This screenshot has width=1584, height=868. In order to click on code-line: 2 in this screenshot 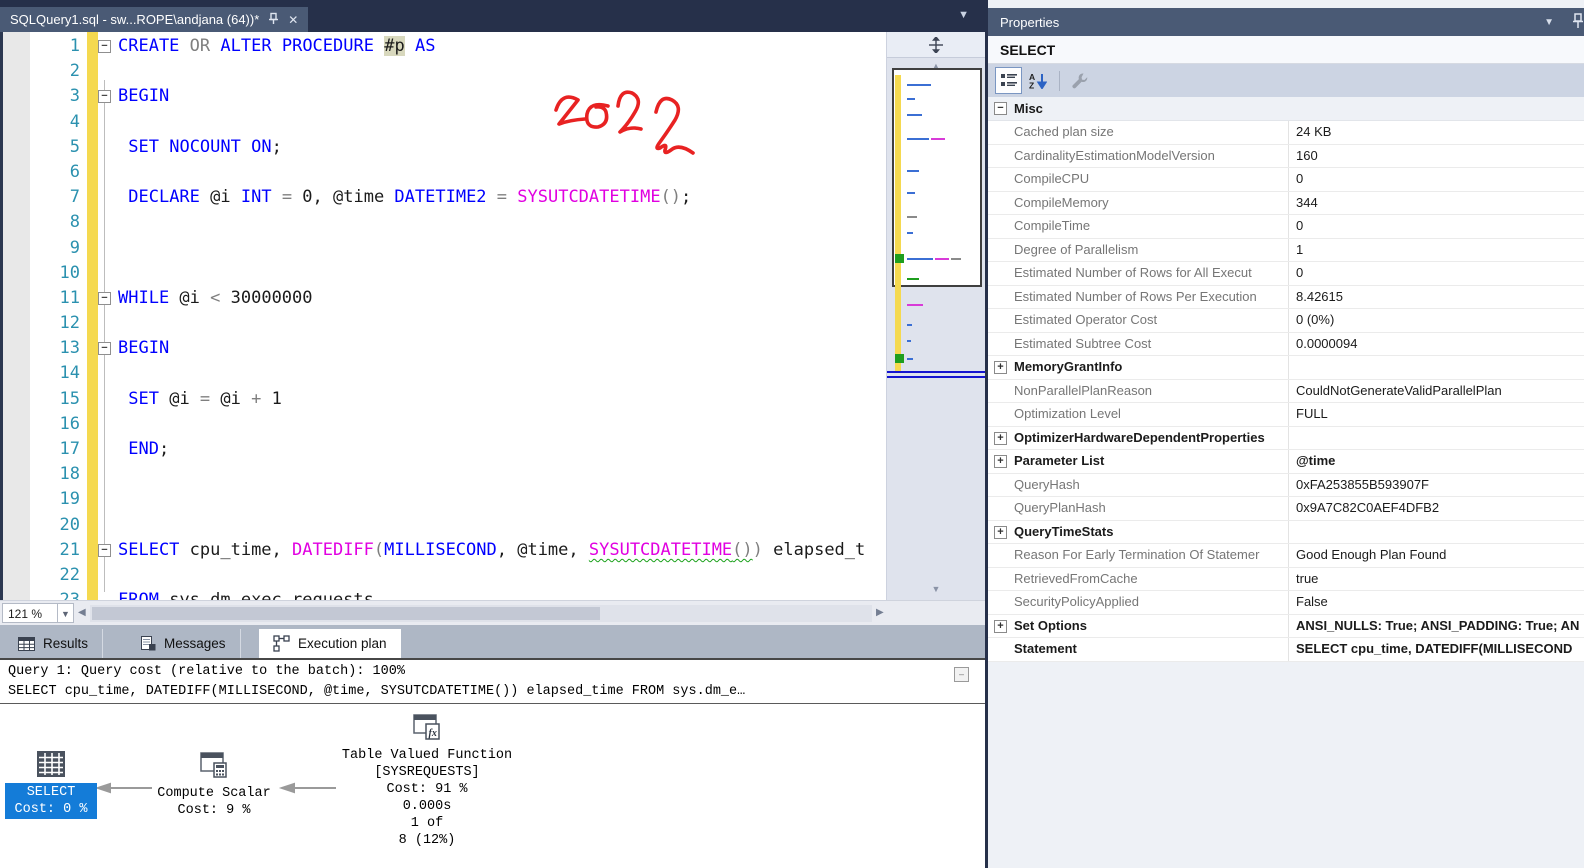, I will do `click(443, 71)`.